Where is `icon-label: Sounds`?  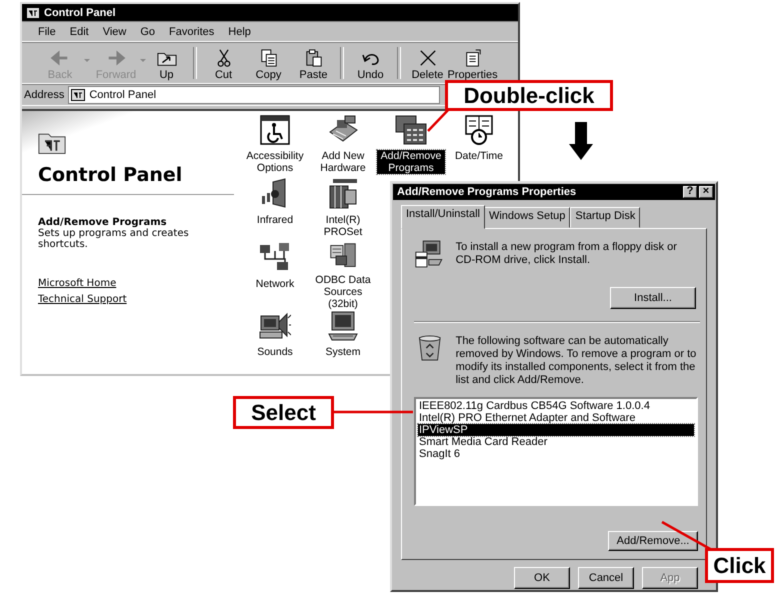
icon-label: Sounds is located at coordinates (275, 352).